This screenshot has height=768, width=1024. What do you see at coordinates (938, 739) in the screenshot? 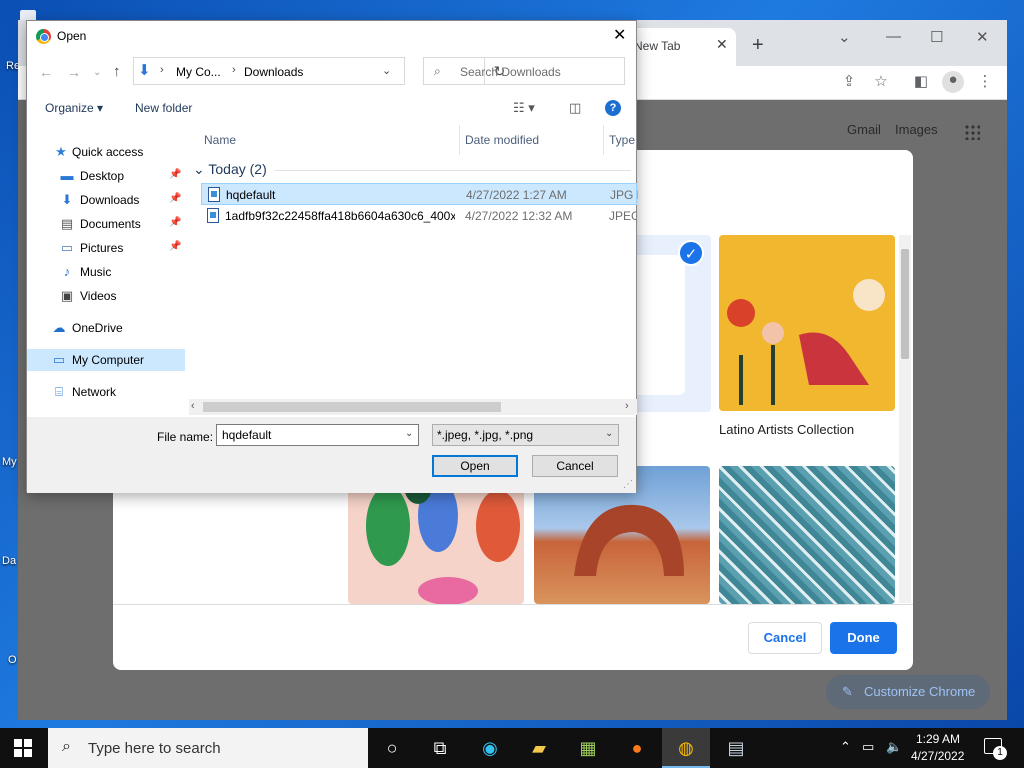
I see `clock-time: 1:29 AM` at bounding box center [938, 739].